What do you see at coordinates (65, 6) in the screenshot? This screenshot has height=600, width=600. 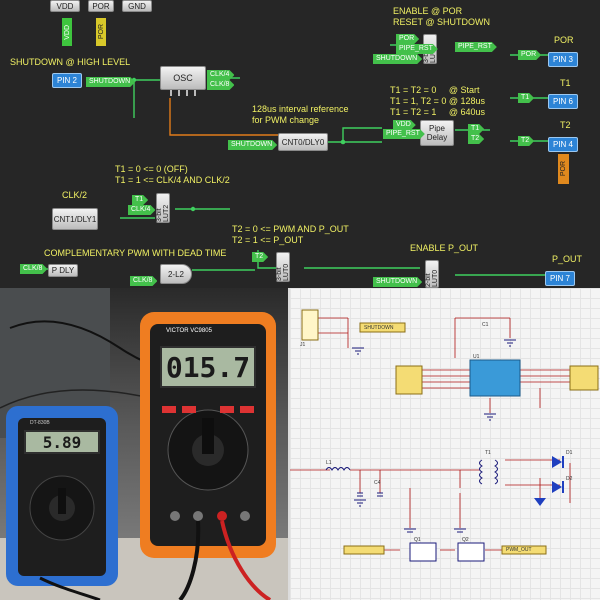 I see `vdd-block: VDD` at bounding box center [65, 6].